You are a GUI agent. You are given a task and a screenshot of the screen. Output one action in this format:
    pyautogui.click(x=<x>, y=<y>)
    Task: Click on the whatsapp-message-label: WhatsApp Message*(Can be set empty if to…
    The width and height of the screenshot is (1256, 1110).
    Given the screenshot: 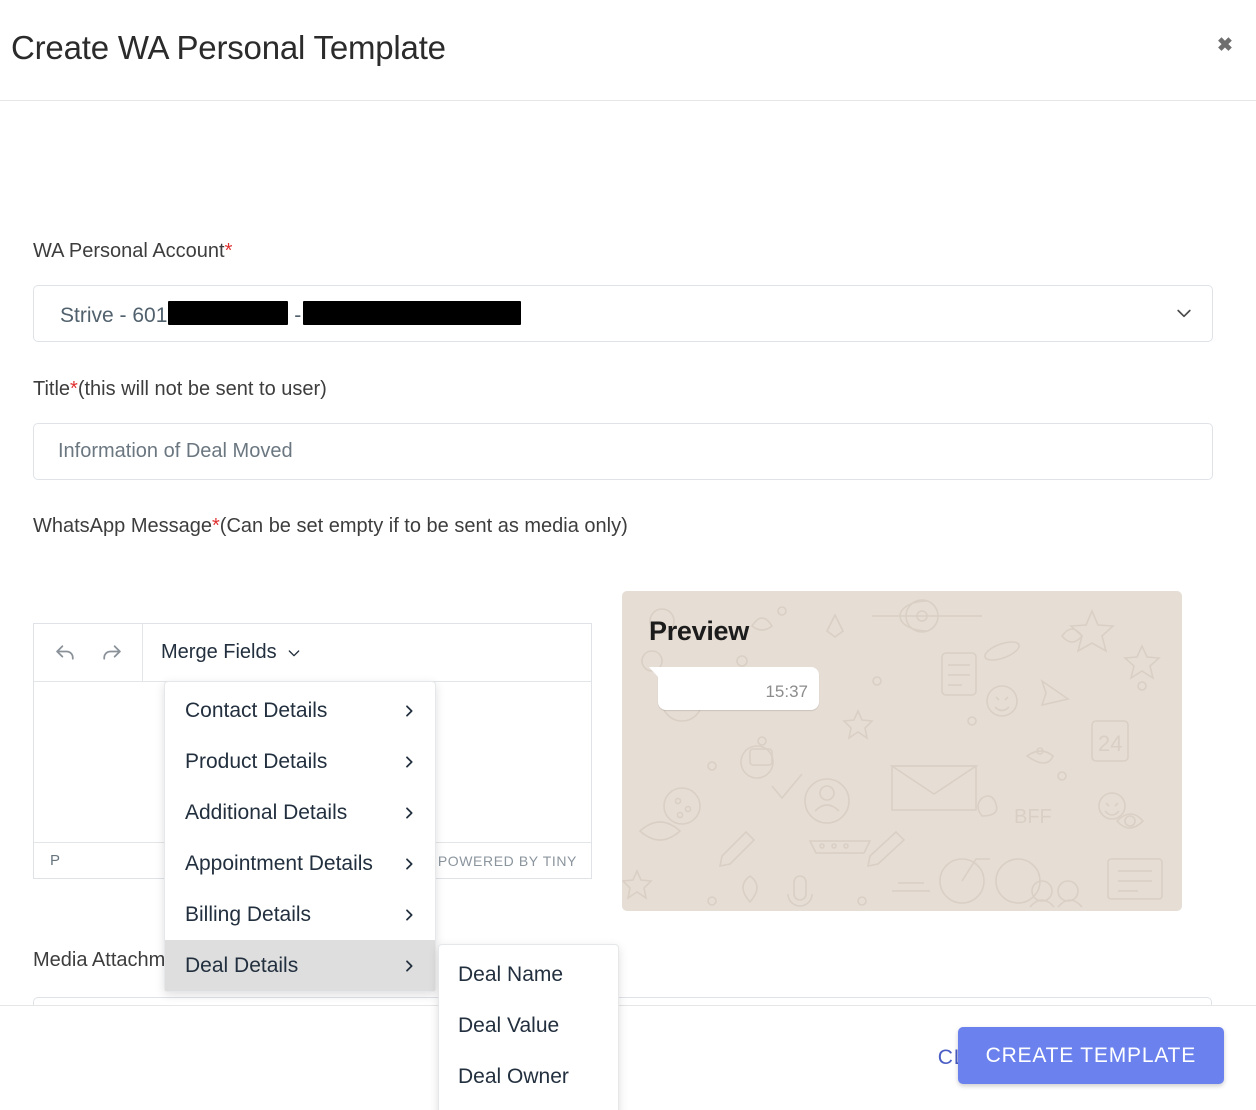 What is the action you would take?
    pyautogui.click(x=330, y=526)
    